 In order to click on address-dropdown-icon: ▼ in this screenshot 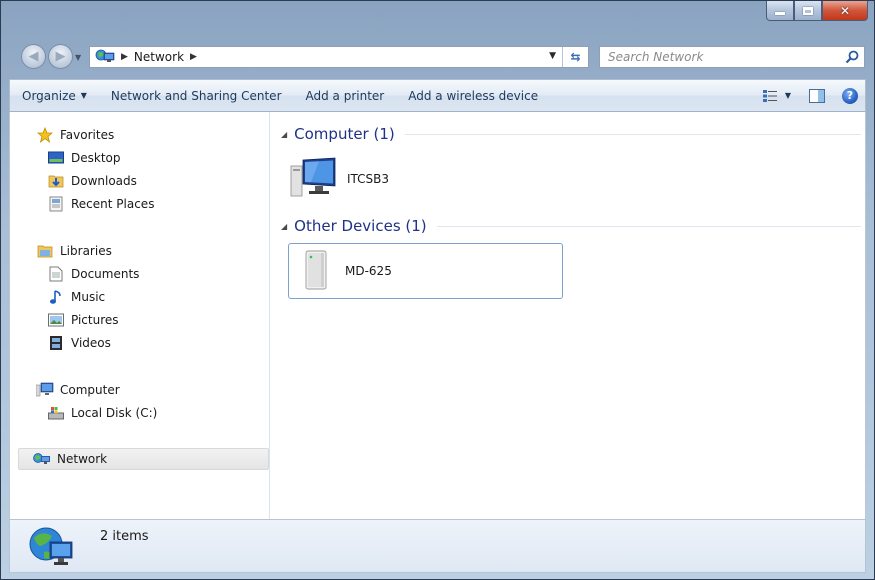, I will do `click(552, 56)`.